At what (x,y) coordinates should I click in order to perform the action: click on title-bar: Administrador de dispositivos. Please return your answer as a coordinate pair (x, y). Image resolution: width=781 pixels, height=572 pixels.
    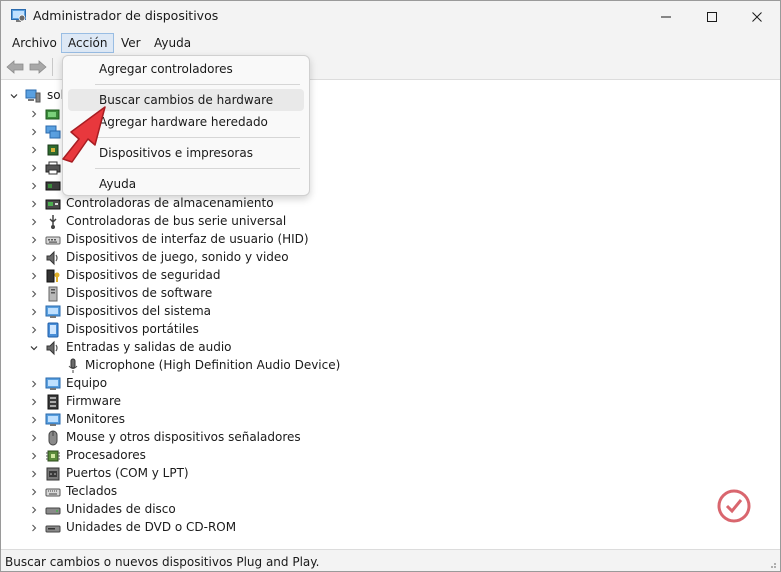
    Looking at the image, I should click on (390, 16).